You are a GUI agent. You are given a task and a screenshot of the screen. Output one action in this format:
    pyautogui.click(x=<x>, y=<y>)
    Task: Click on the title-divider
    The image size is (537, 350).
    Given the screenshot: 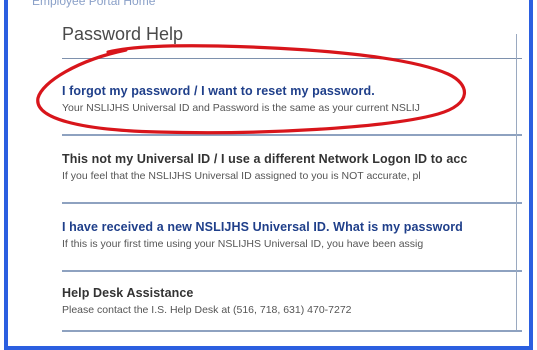 What is the action you would take?
    pyautogui.click(x=292, y=58)
    